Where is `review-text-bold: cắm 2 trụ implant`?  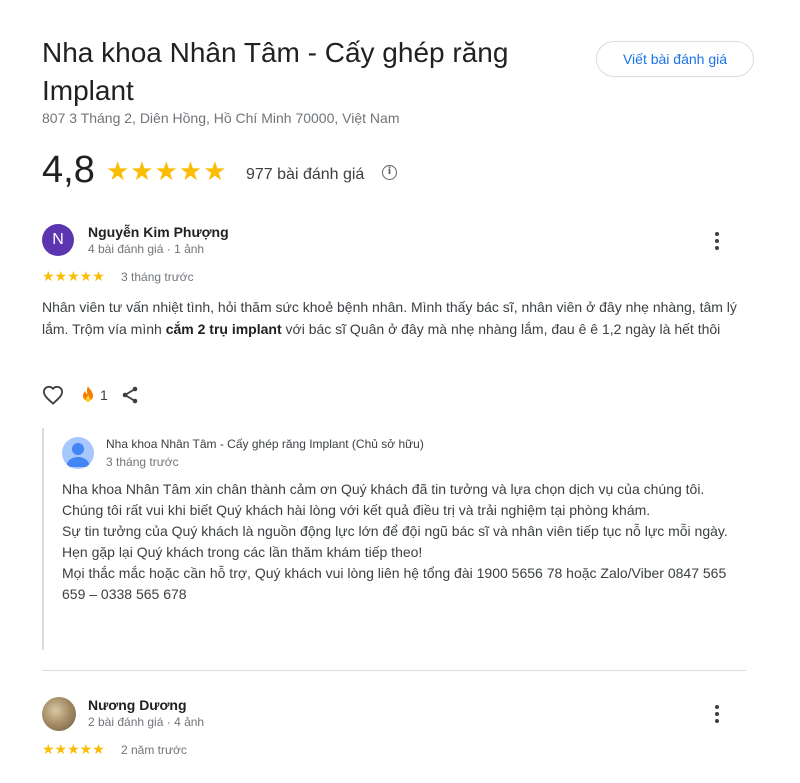 review-text-bold: cắm 2 trụ implant is located at coordinates (223, 329).